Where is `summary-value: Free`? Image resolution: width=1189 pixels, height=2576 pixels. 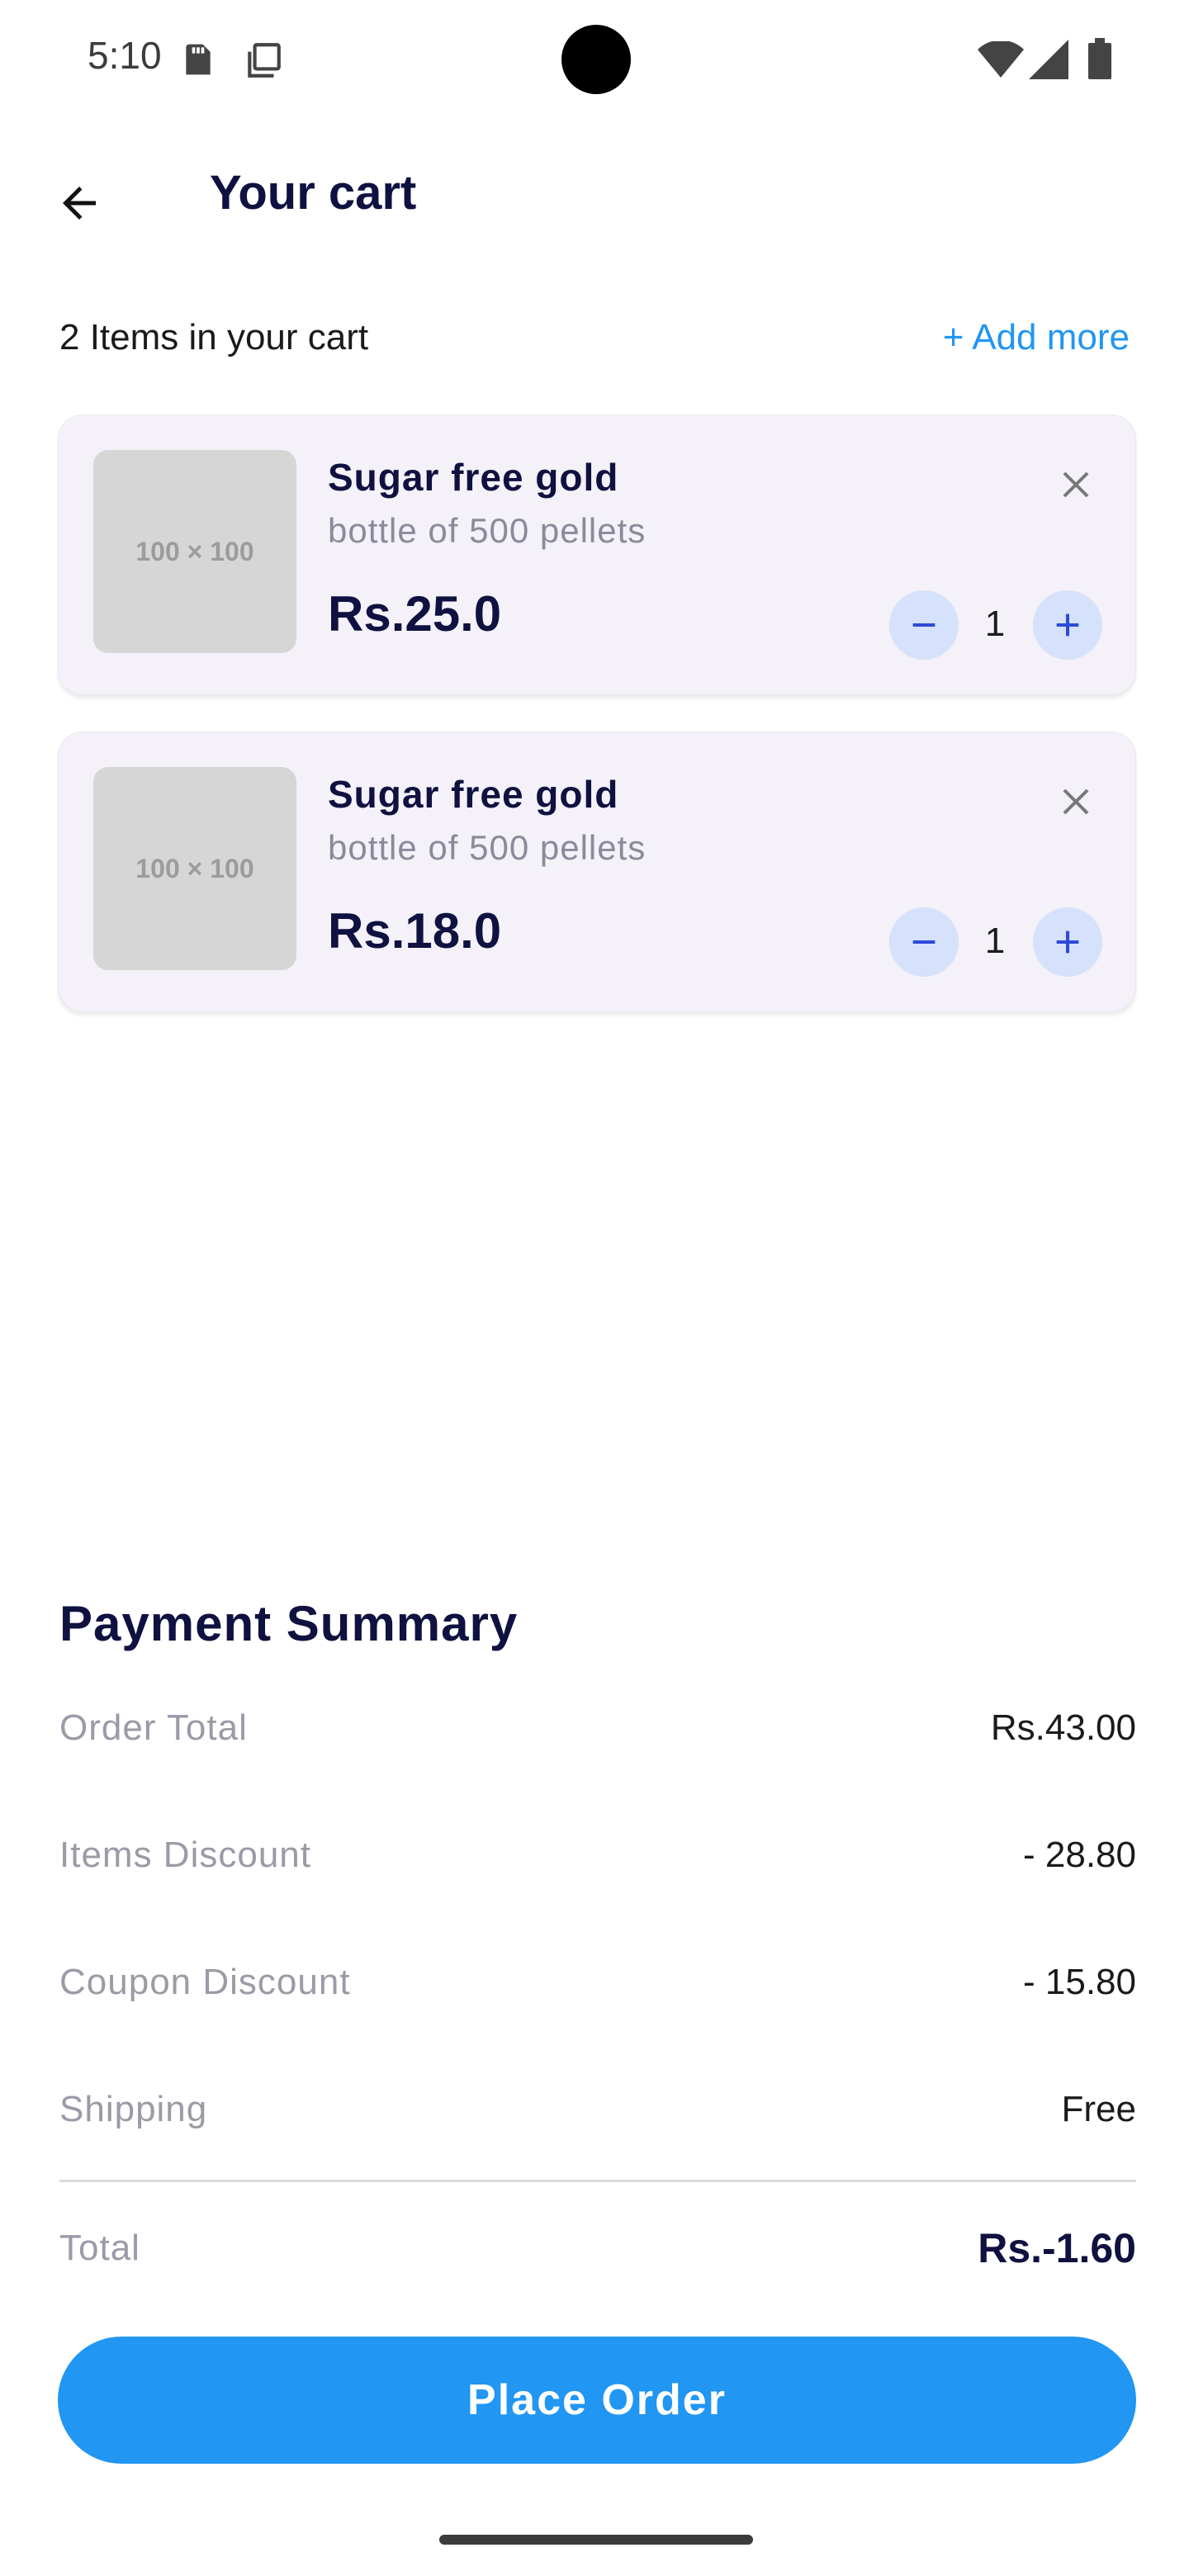 summary-value: Free is located at coordinates (1098, 2109).